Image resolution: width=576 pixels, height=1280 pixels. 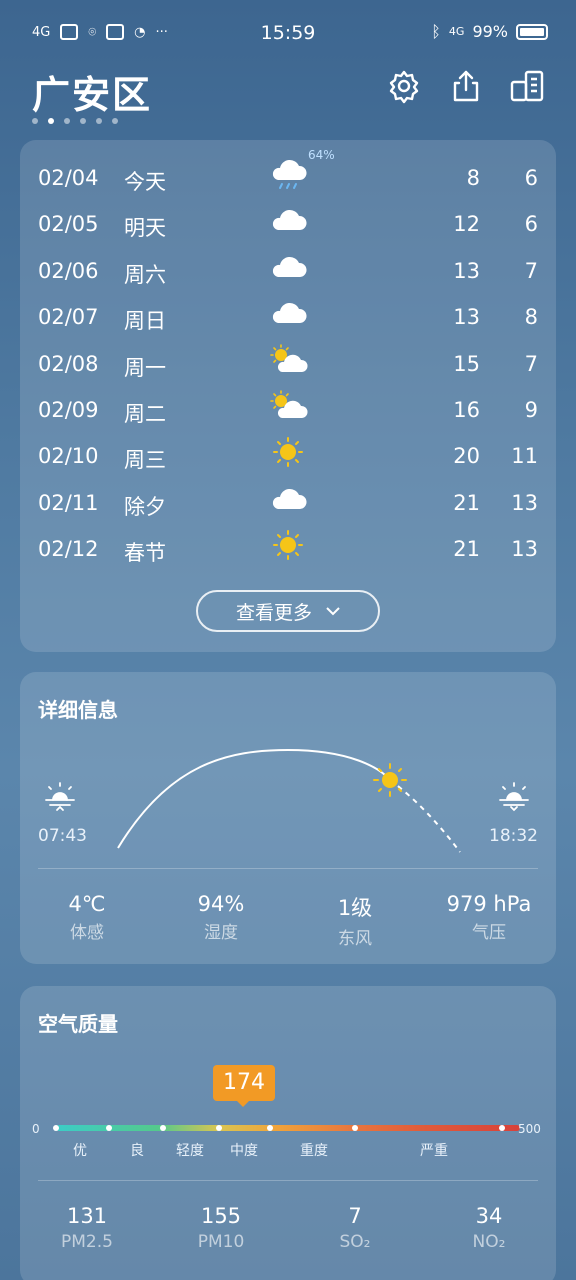 What do you see at coordinates (68, 549) in the screenshot?
I see `forecast-date: 02/12` at bounding box center [68, 549].